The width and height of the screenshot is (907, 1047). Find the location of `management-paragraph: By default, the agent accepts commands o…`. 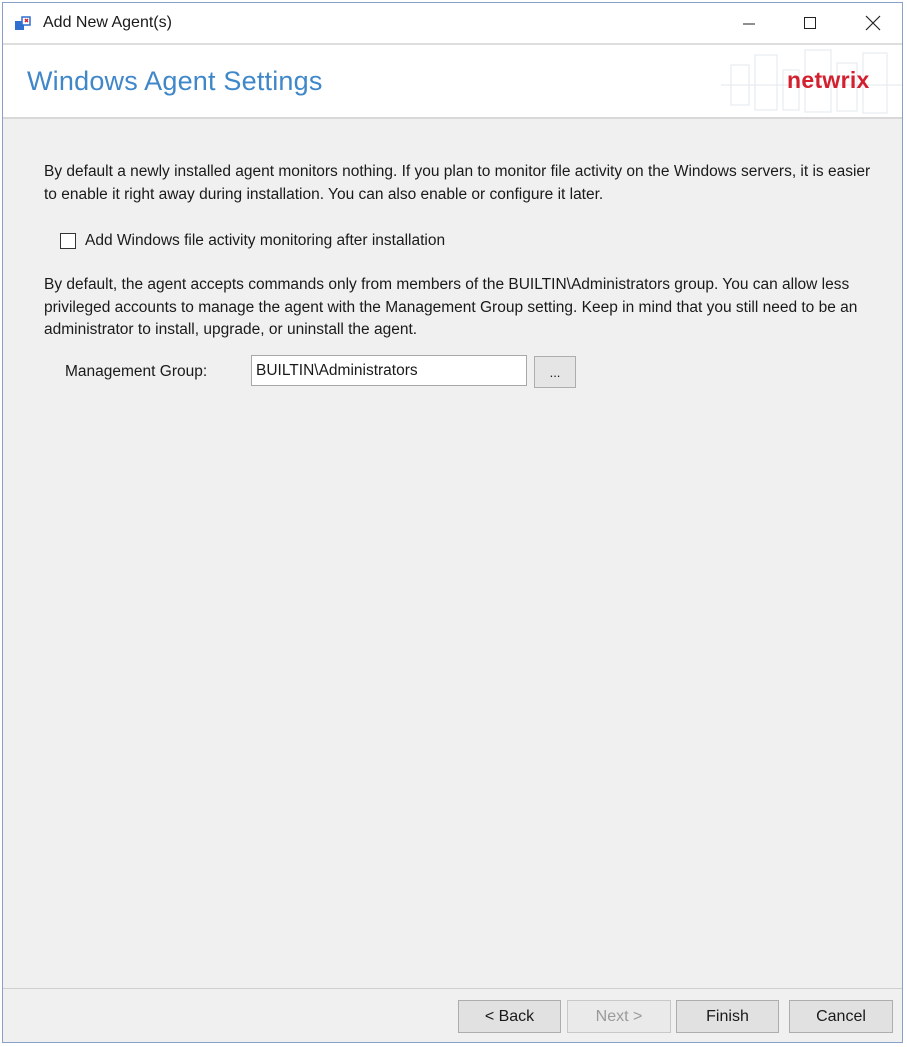

management-paragraph: By default, the agent accepts commands o… is located at coordinates (451, 307).